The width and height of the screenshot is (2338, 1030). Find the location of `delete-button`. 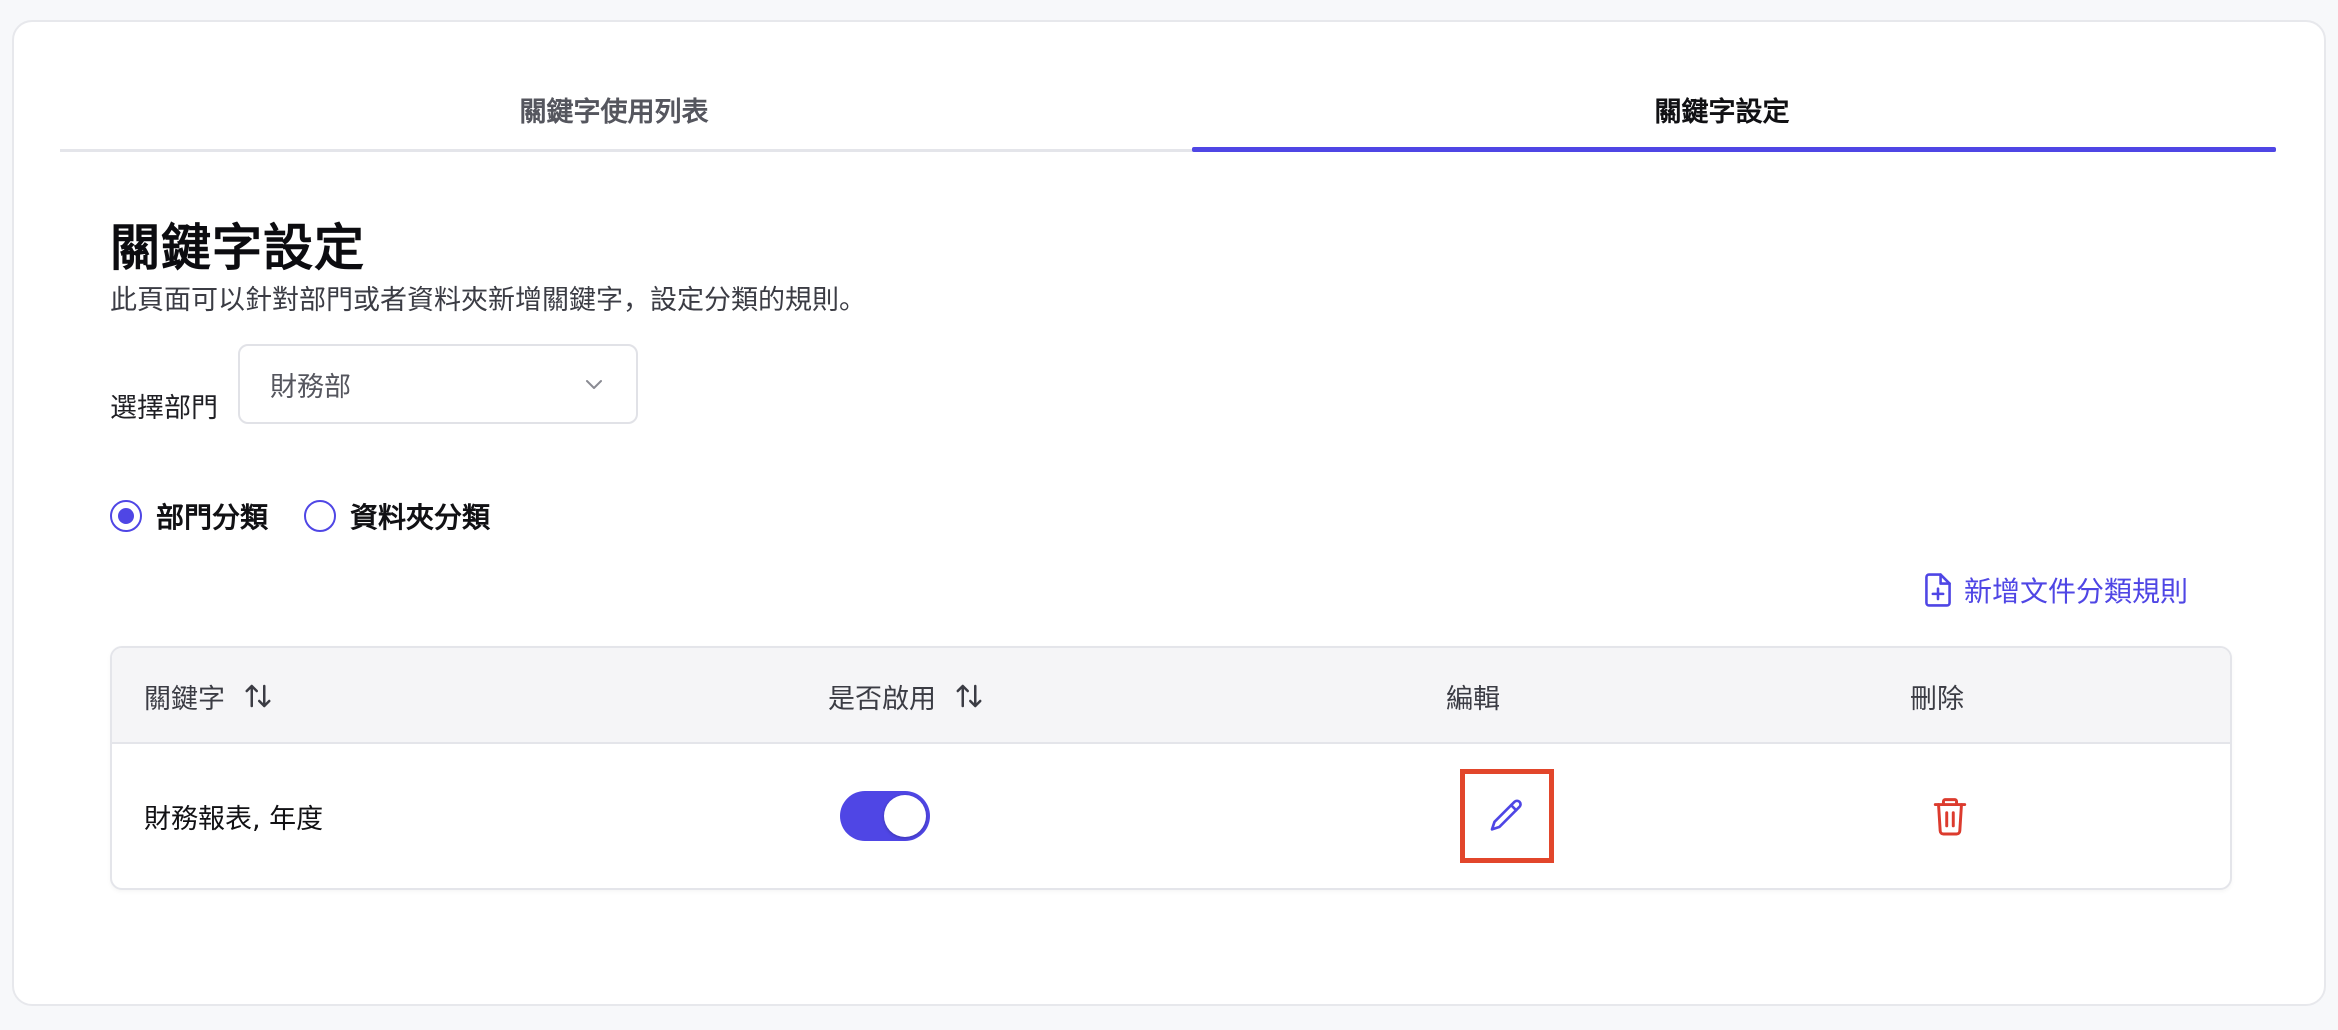

delete-button is located at coordinates (1950, 816).